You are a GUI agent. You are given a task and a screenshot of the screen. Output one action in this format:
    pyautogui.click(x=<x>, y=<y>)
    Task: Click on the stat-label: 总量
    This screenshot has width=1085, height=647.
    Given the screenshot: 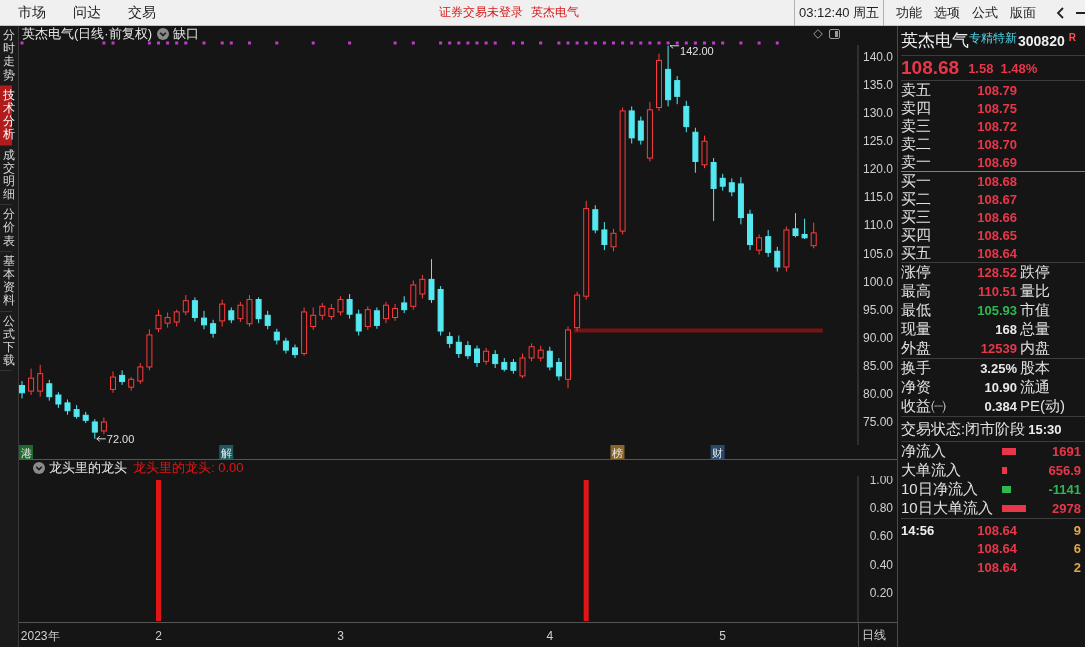 What is the action you would take?
    pyautogui.click(x=1035, y=329)
    